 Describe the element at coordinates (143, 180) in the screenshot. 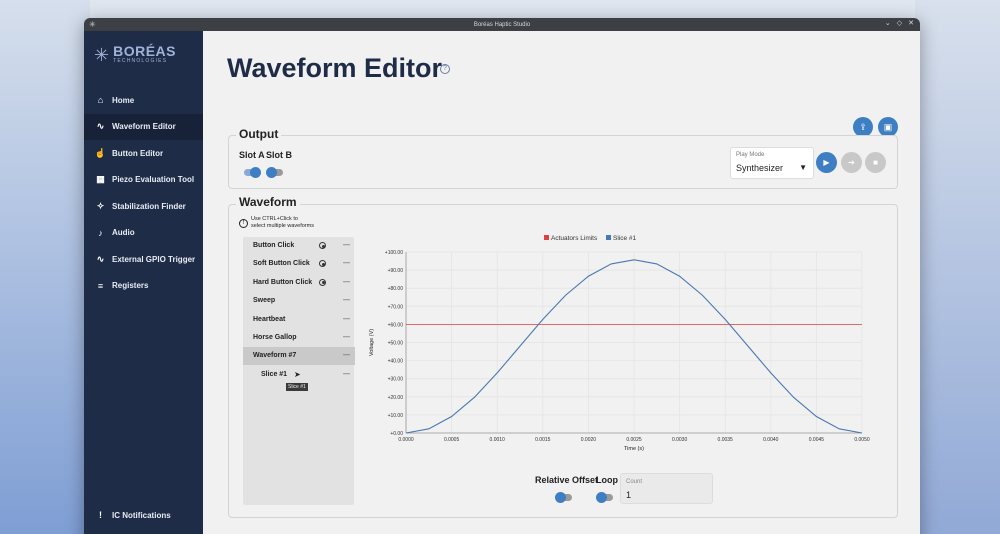

I see `sidebar-item-piezo-evaluation-tool: ▦ Piezo Evaluation Tool` at that location.